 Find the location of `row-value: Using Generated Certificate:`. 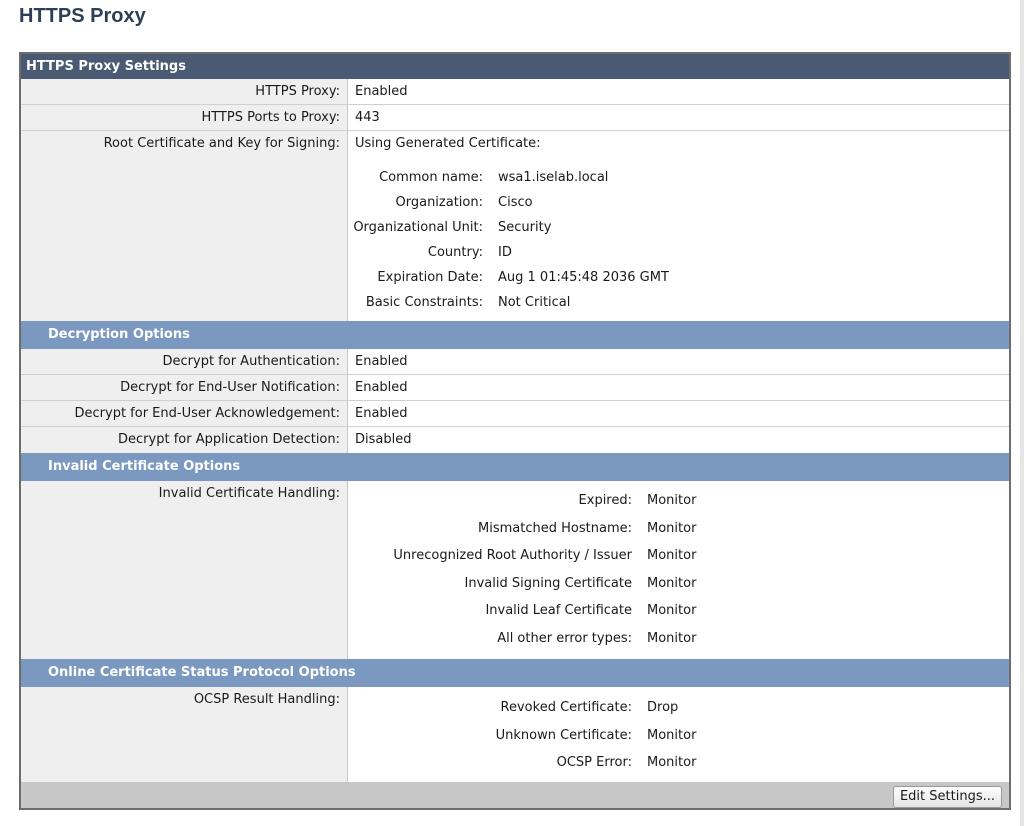

row-value: Using Generated Certificate: is located at coordinates (448, 143).